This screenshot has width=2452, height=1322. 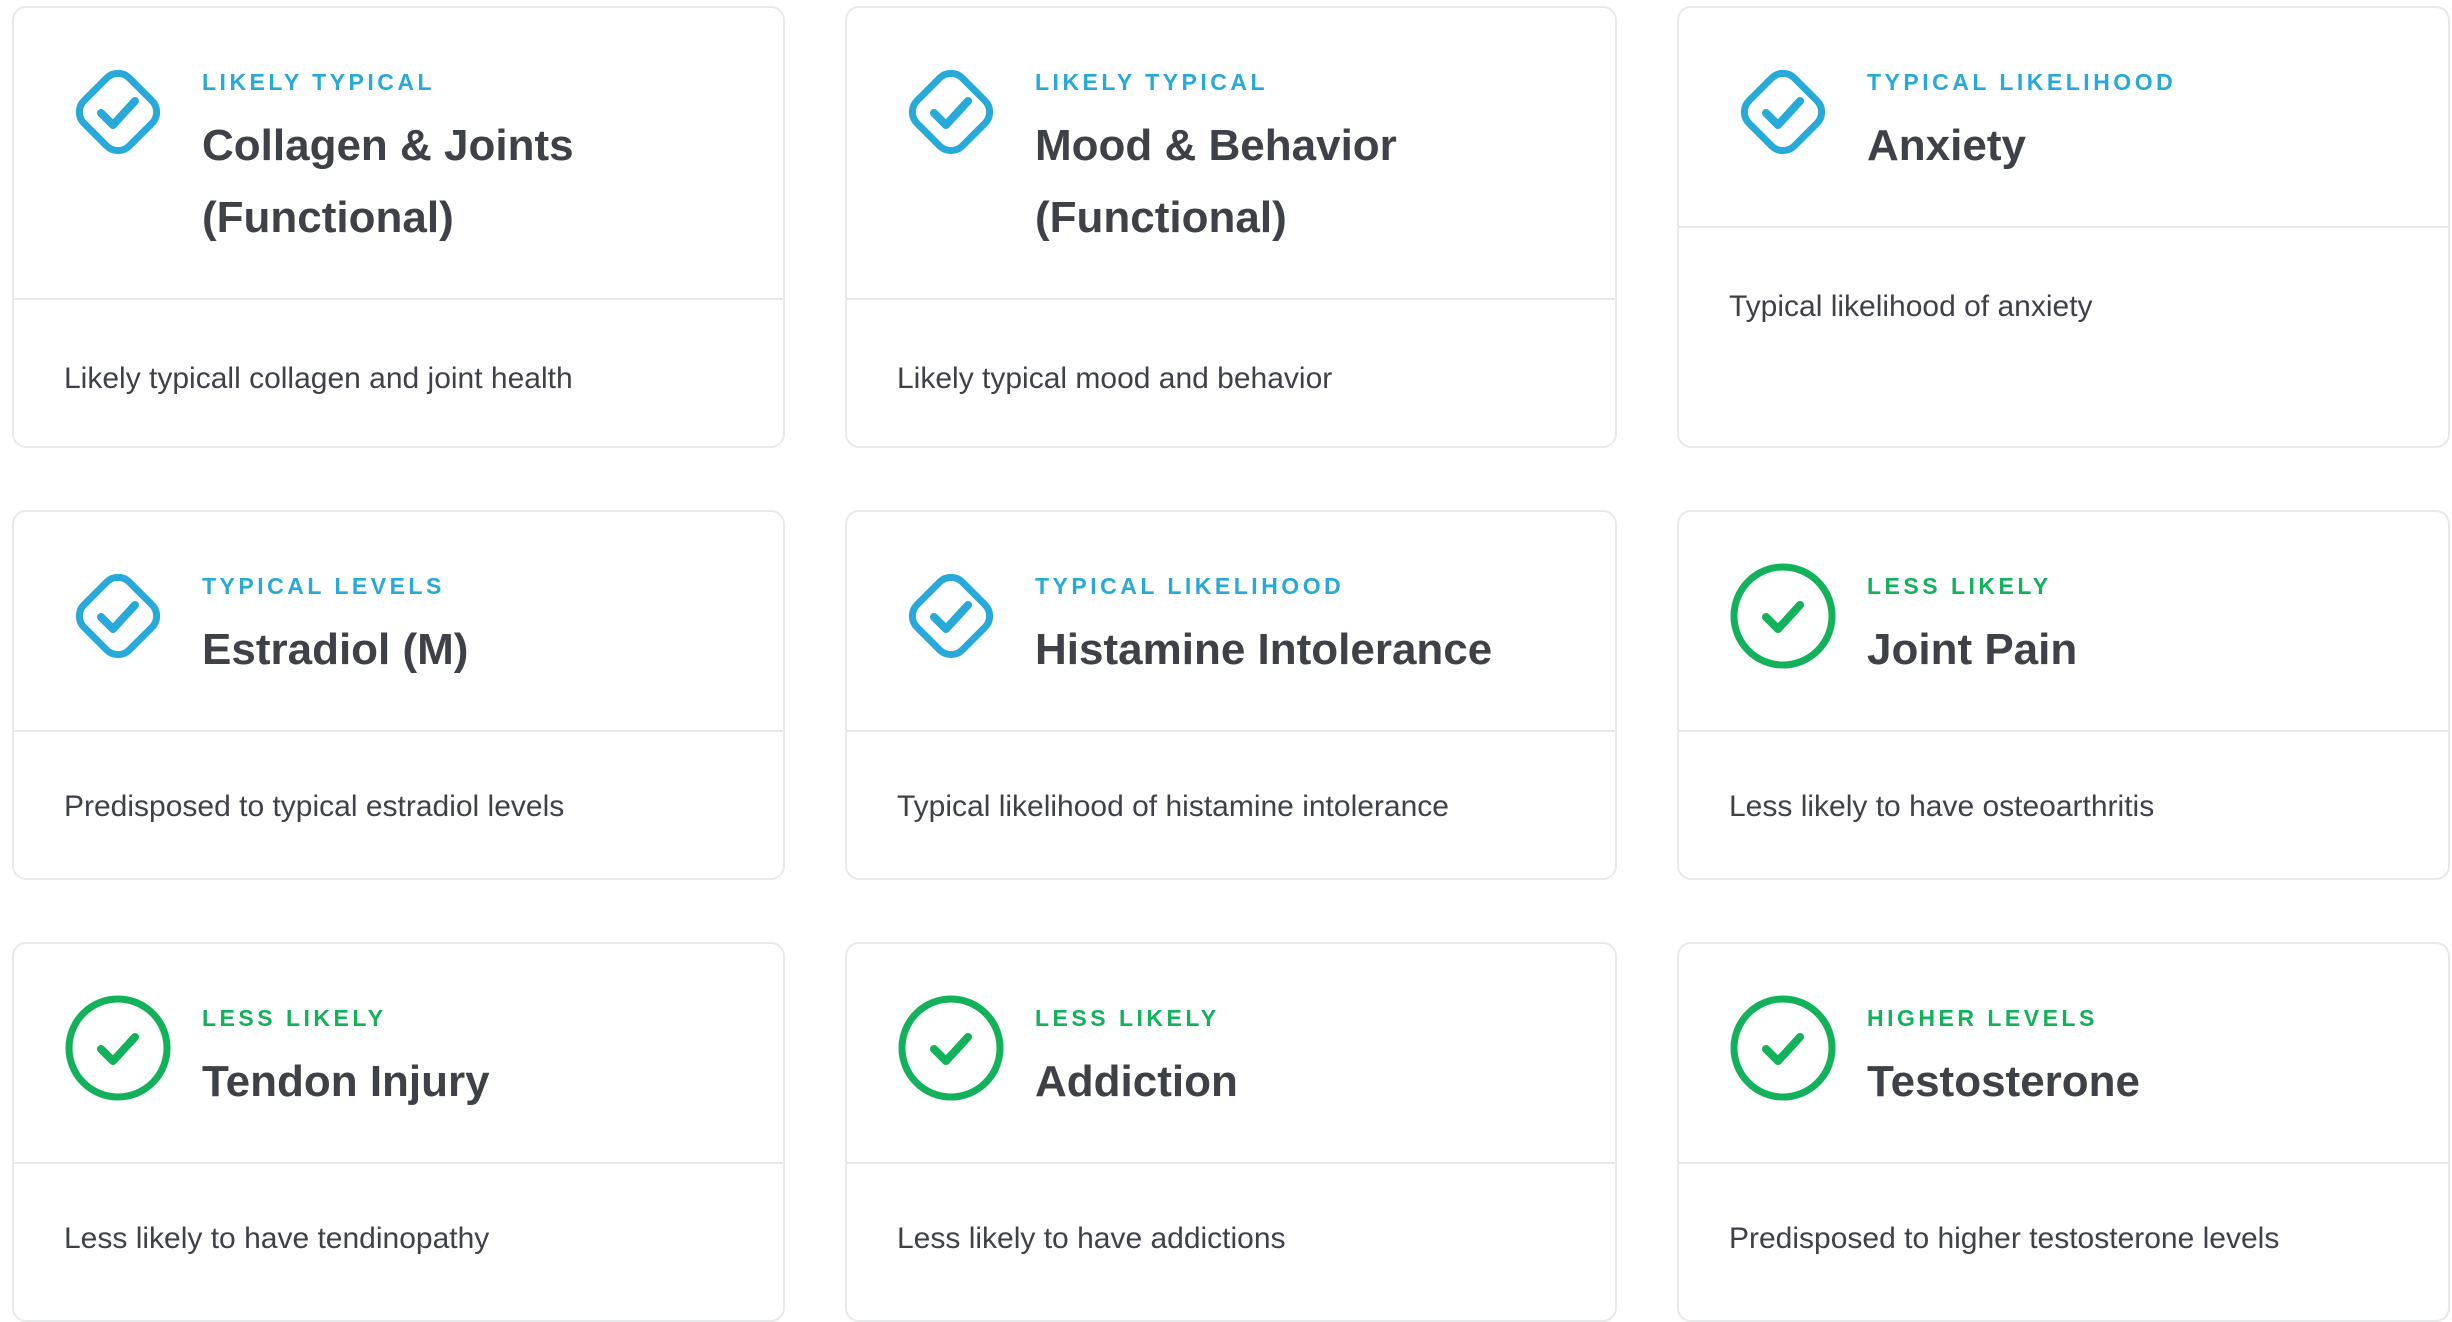 I want to click on trait-title: Mood & Behavior (Functional), so click(x=1216, y=181).